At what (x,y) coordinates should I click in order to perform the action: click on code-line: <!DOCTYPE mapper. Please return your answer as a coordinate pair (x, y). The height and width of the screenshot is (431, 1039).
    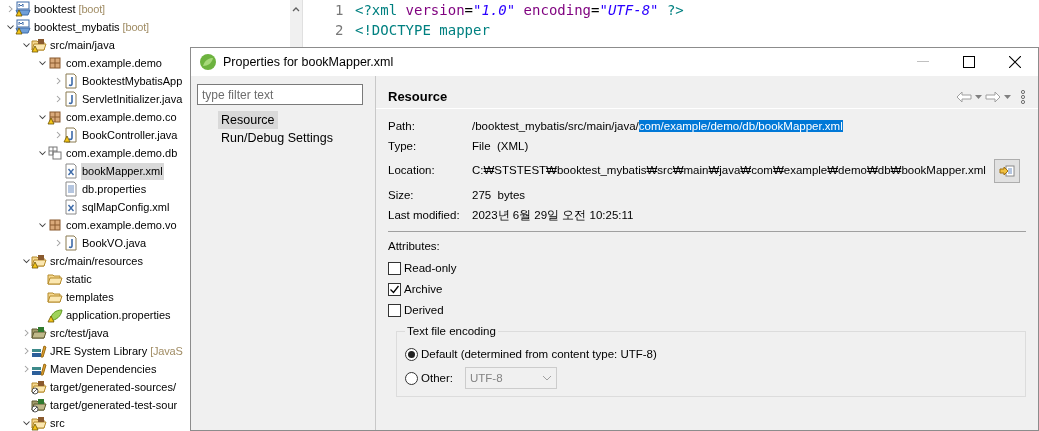
    Looking at the image, I should click on (422, 30).